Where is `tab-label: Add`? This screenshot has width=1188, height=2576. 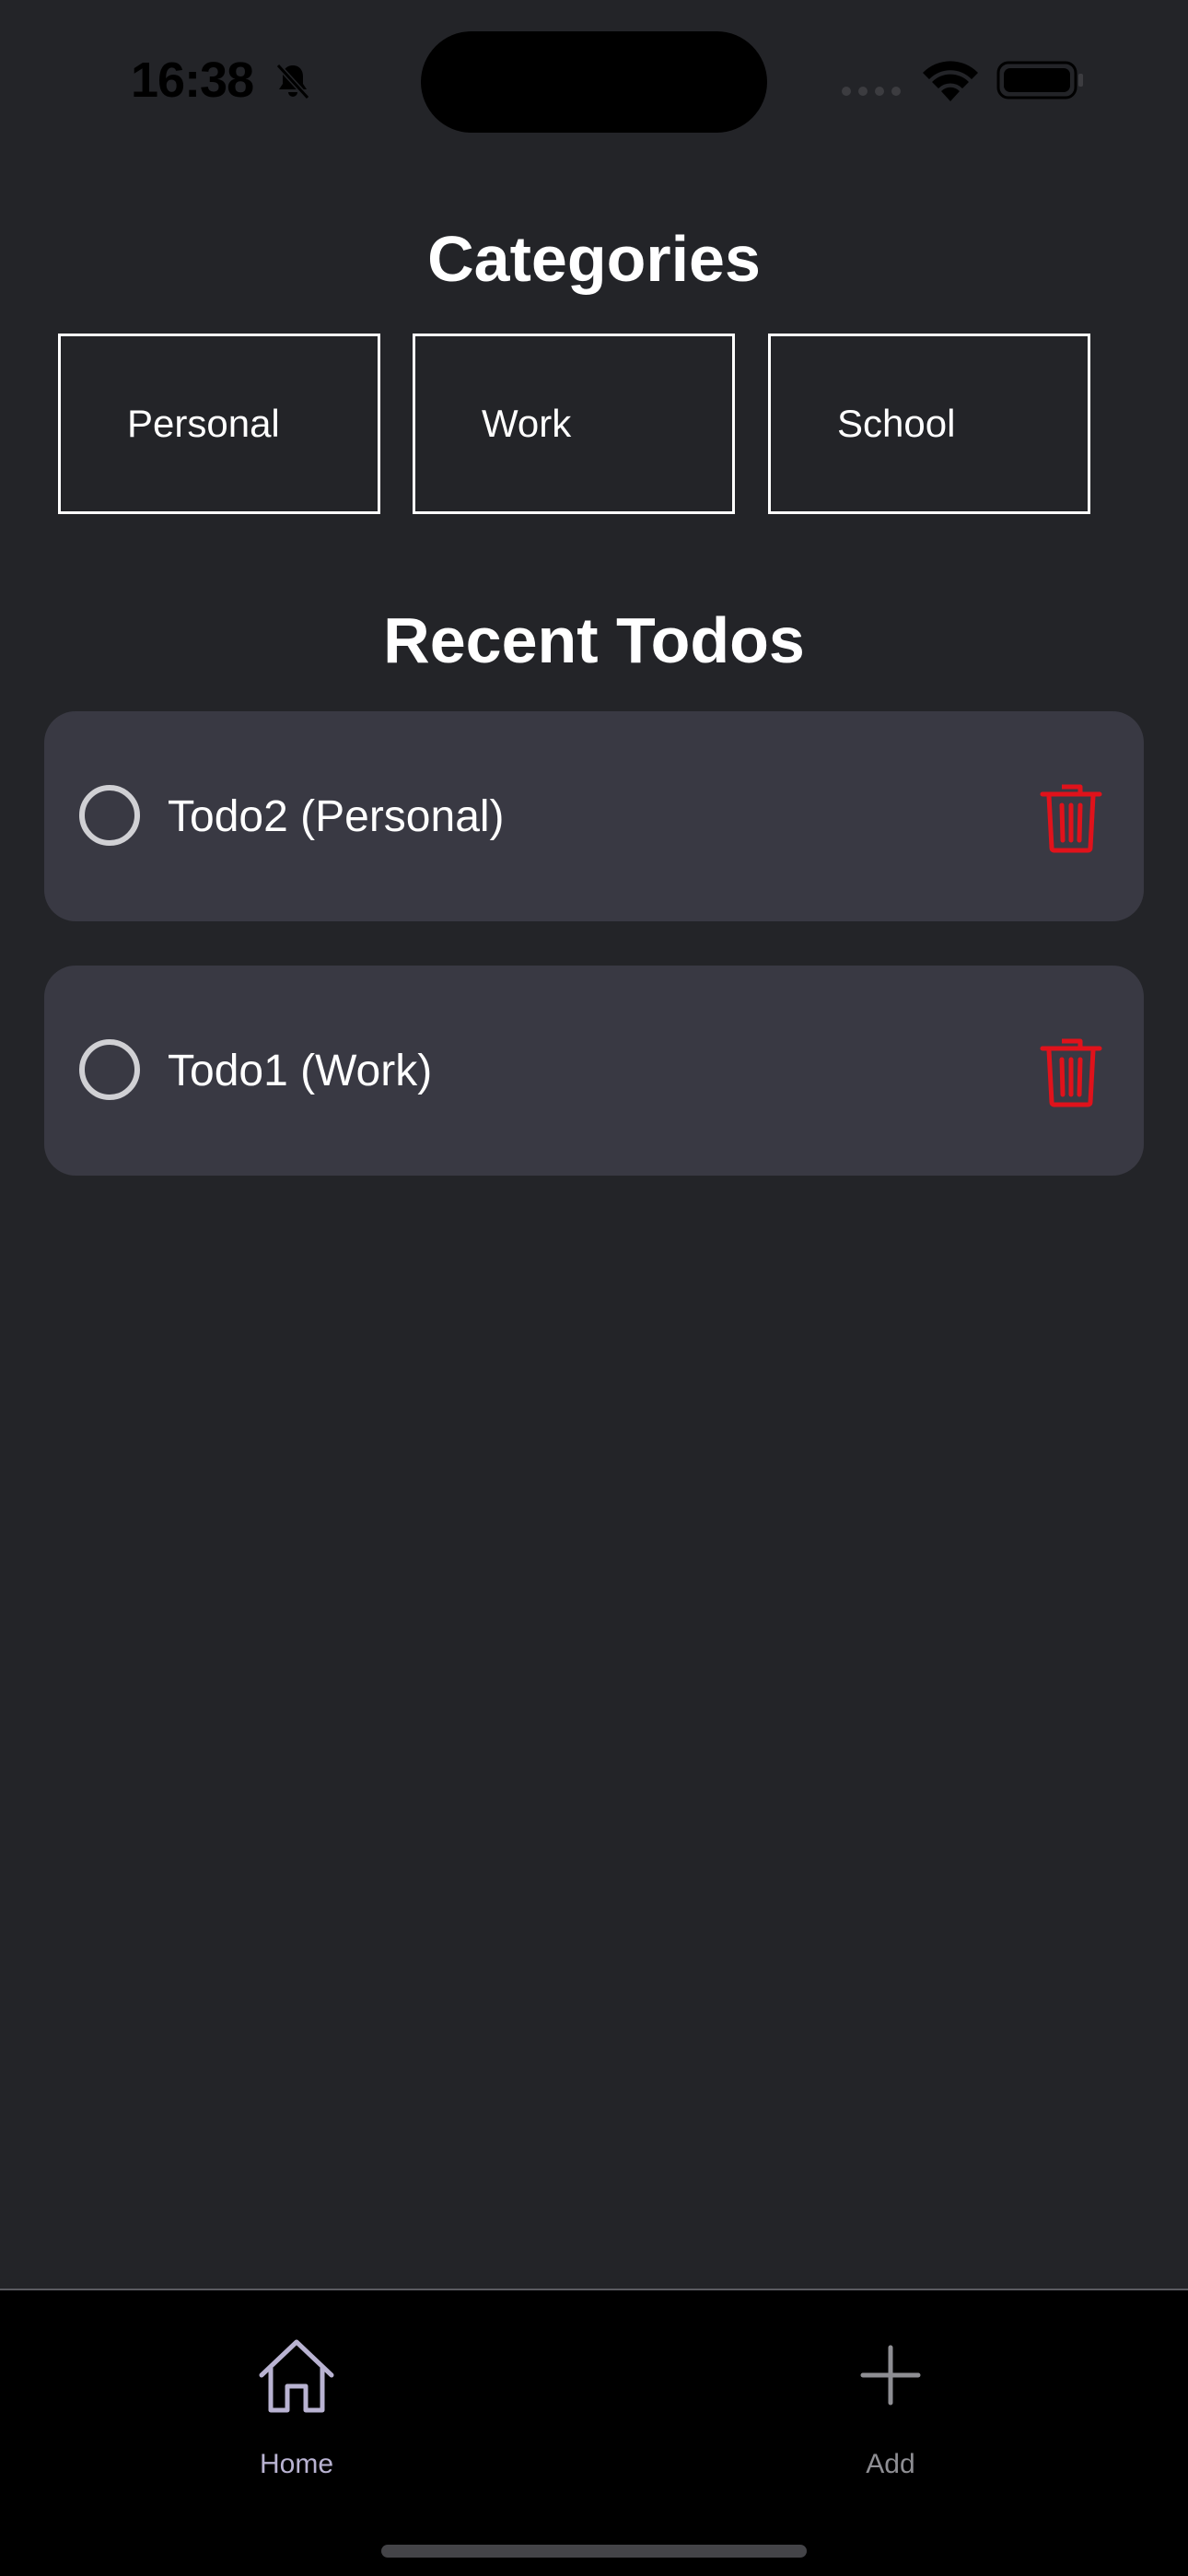
tab-label: Add is located at coordinates (890, 2464).